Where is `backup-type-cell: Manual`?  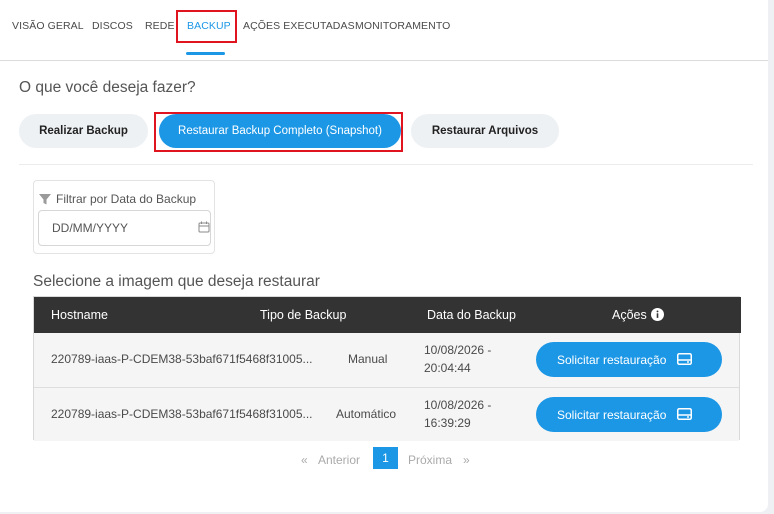
backup-type-cell: Manual is located at coordinates (368, 359).